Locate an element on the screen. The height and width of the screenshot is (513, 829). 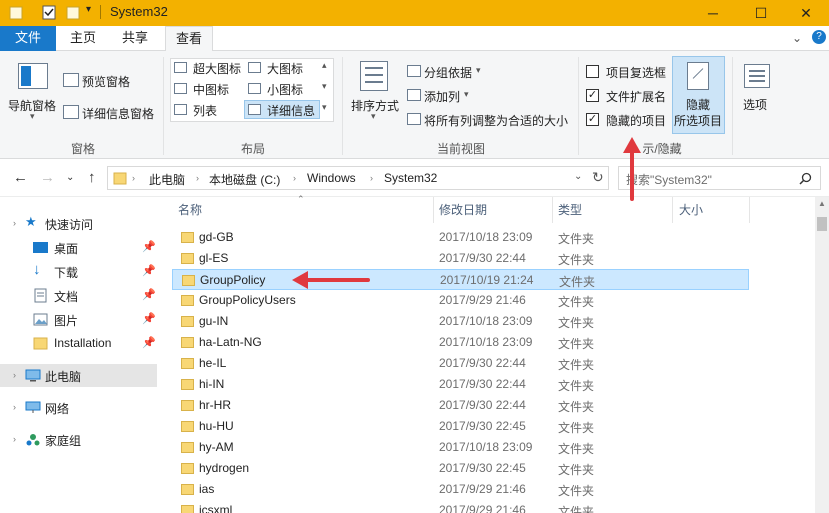
nav-this-pc: › 此电脑 is located at coordinates (78, 375).